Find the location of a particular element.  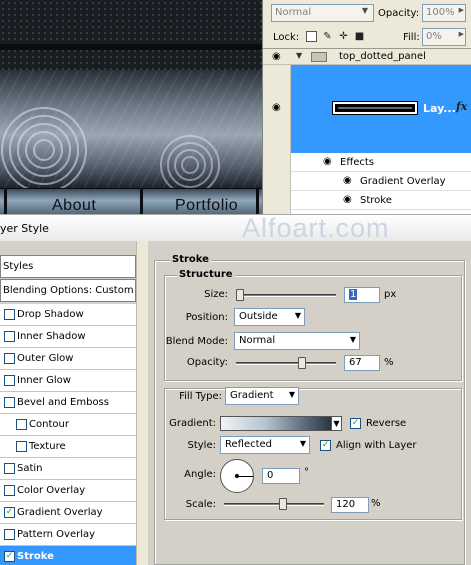

nav-link-portfolio: Portfolio is located at coordinates (207, 205).